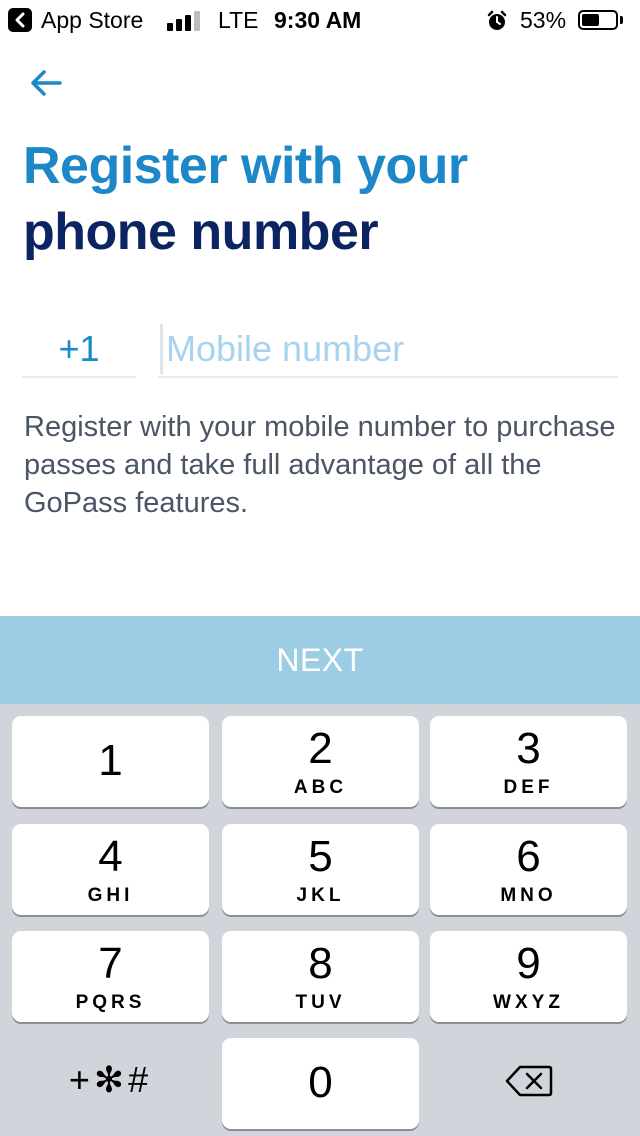  What do you see at coordinates (110, 963) in the screenshot?
I see `key-digit: 7` at bounding box center [110, 963].